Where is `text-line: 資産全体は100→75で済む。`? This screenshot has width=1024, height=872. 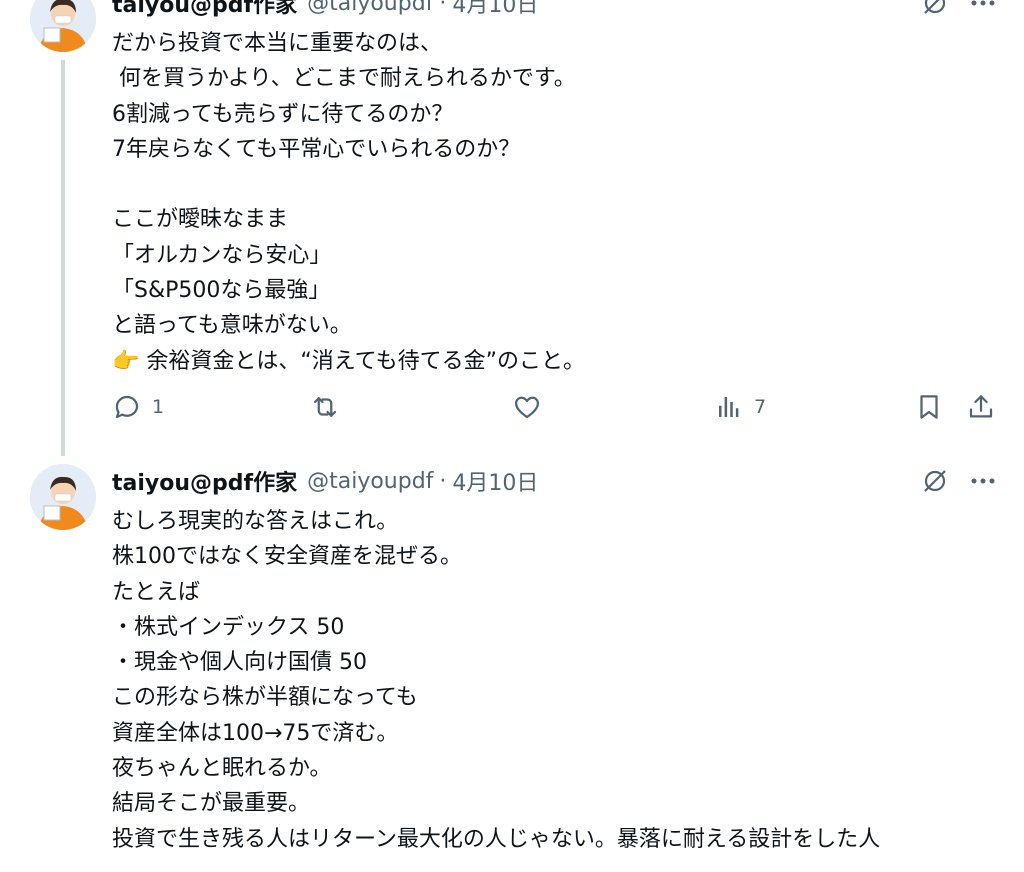
text-line: 資産全体は100→75で済む。 is located at coordinates (255, 733).